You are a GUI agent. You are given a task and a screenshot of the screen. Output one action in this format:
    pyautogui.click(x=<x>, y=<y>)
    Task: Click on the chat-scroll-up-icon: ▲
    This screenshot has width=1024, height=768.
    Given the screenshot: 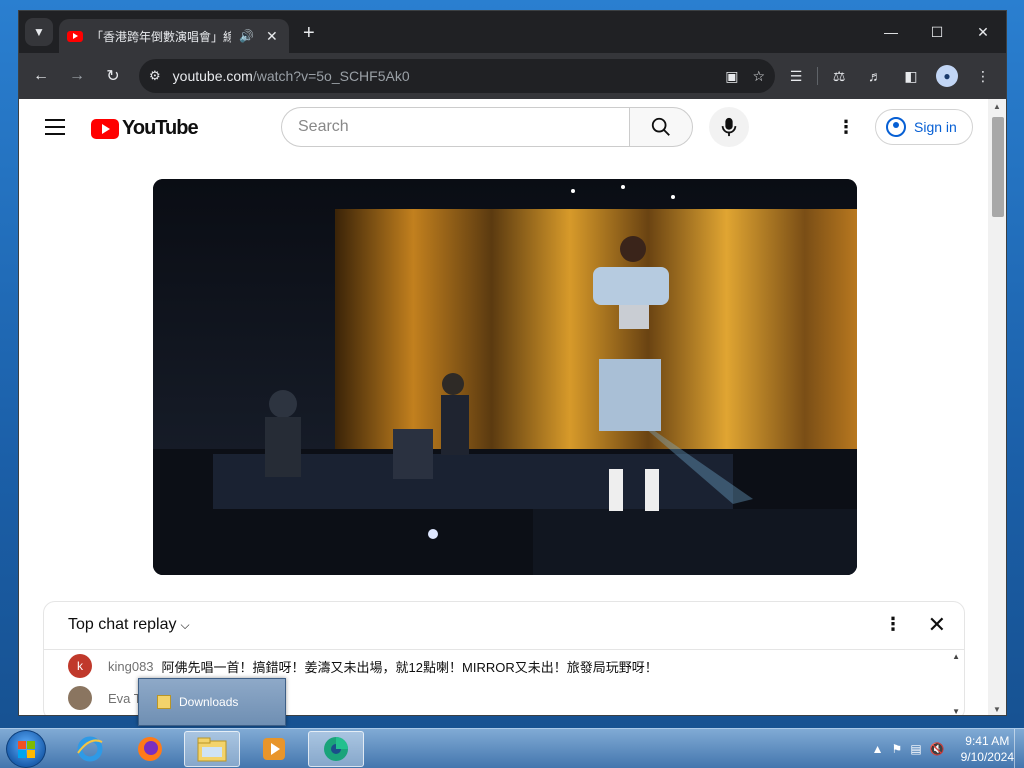 What is the action you would take?
    pyautogui.click(x=956, y=656)
    